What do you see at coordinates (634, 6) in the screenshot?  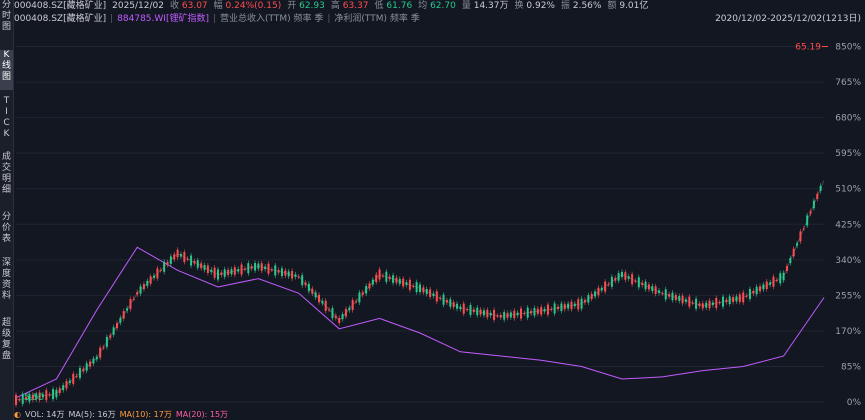 I see `amount-value: 9.01亿` at bounding box center [634, 6].